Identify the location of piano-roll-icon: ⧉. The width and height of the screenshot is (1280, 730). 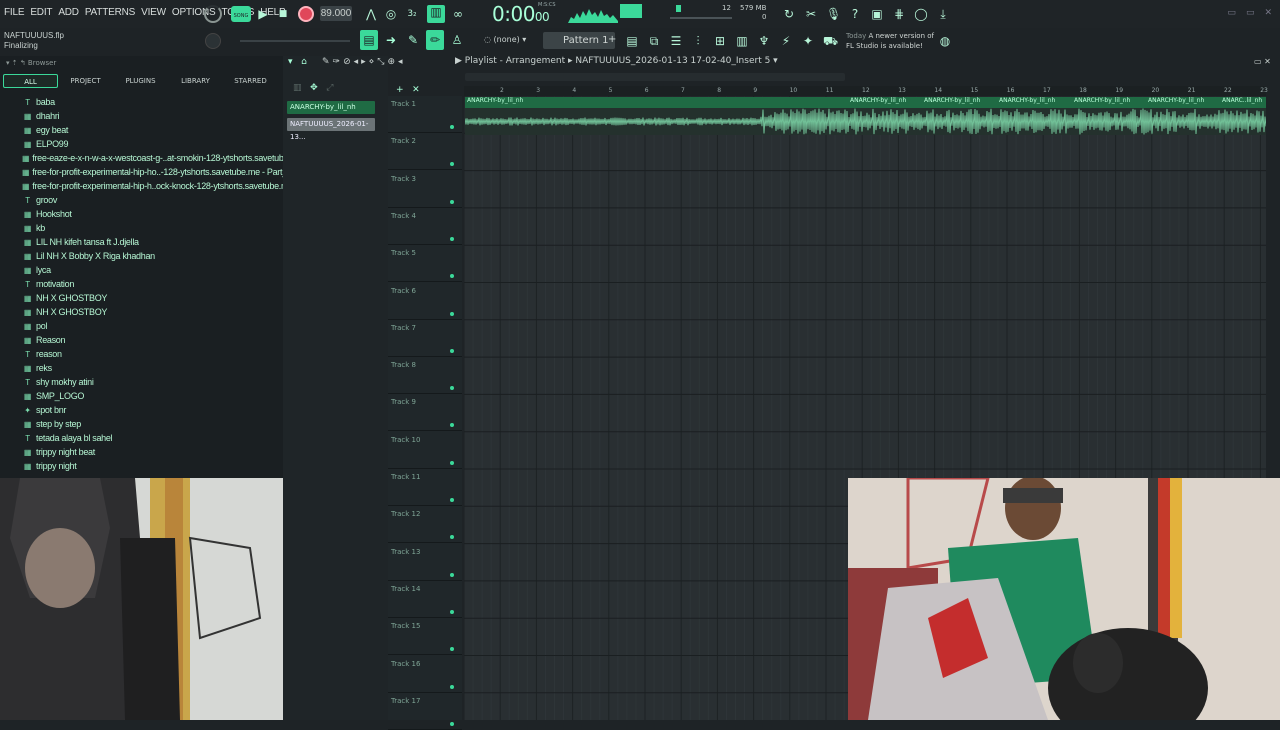
(654, 41).